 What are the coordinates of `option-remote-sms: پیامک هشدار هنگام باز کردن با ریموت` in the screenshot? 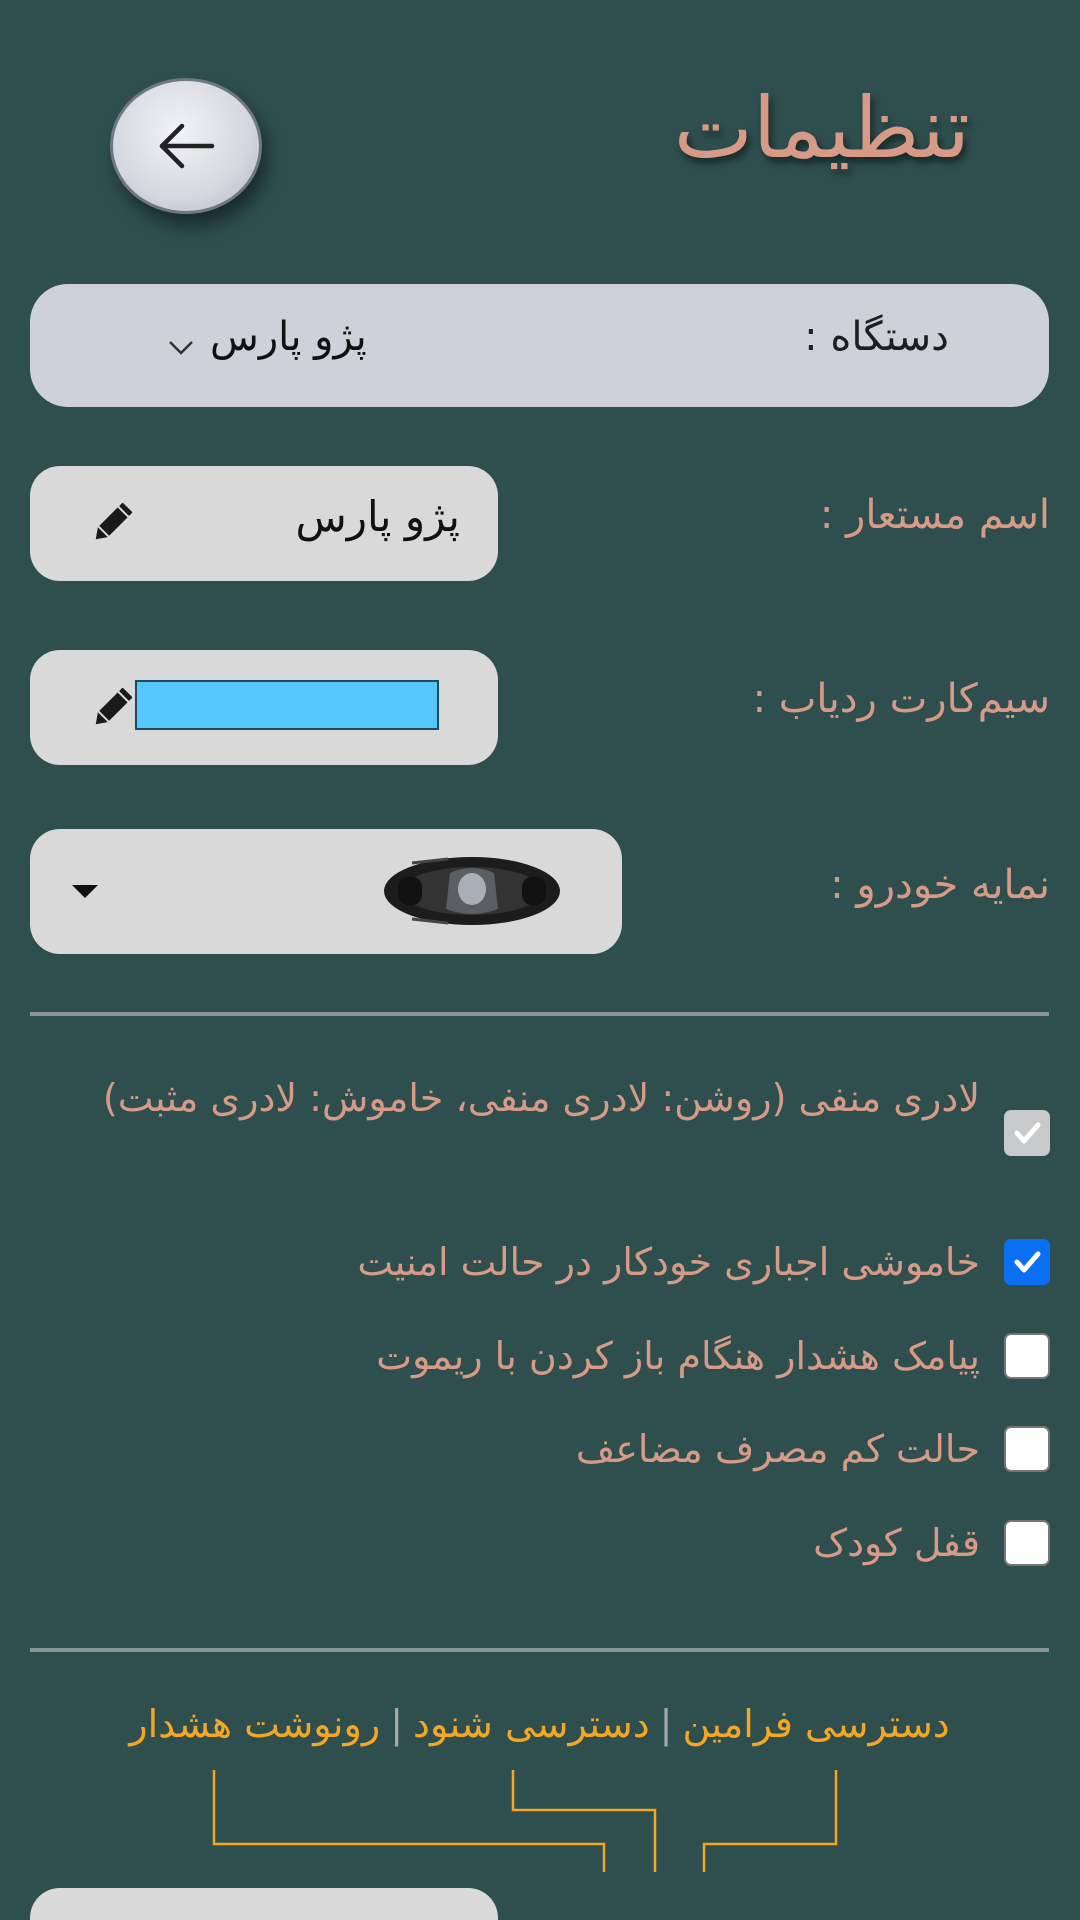 It's located at (713, 1356).